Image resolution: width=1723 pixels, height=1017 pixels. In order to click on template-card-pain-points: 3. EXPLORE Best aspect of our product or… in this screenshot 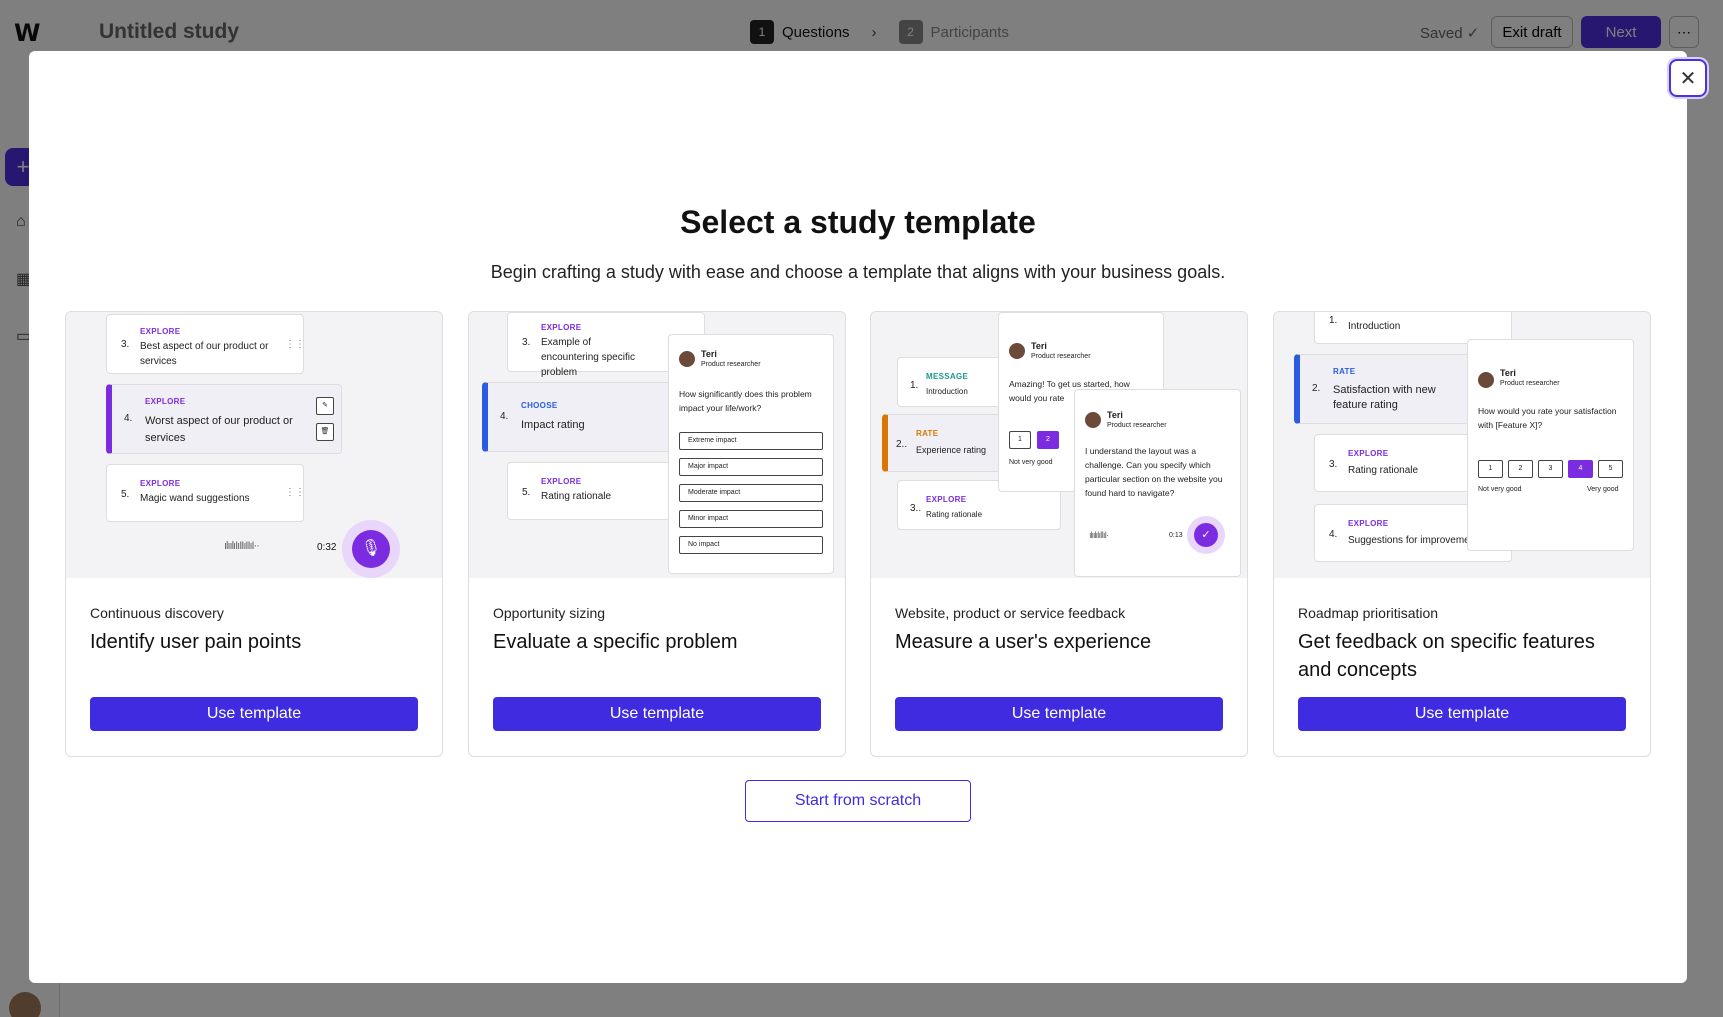, I will do `click(254, 534)`.